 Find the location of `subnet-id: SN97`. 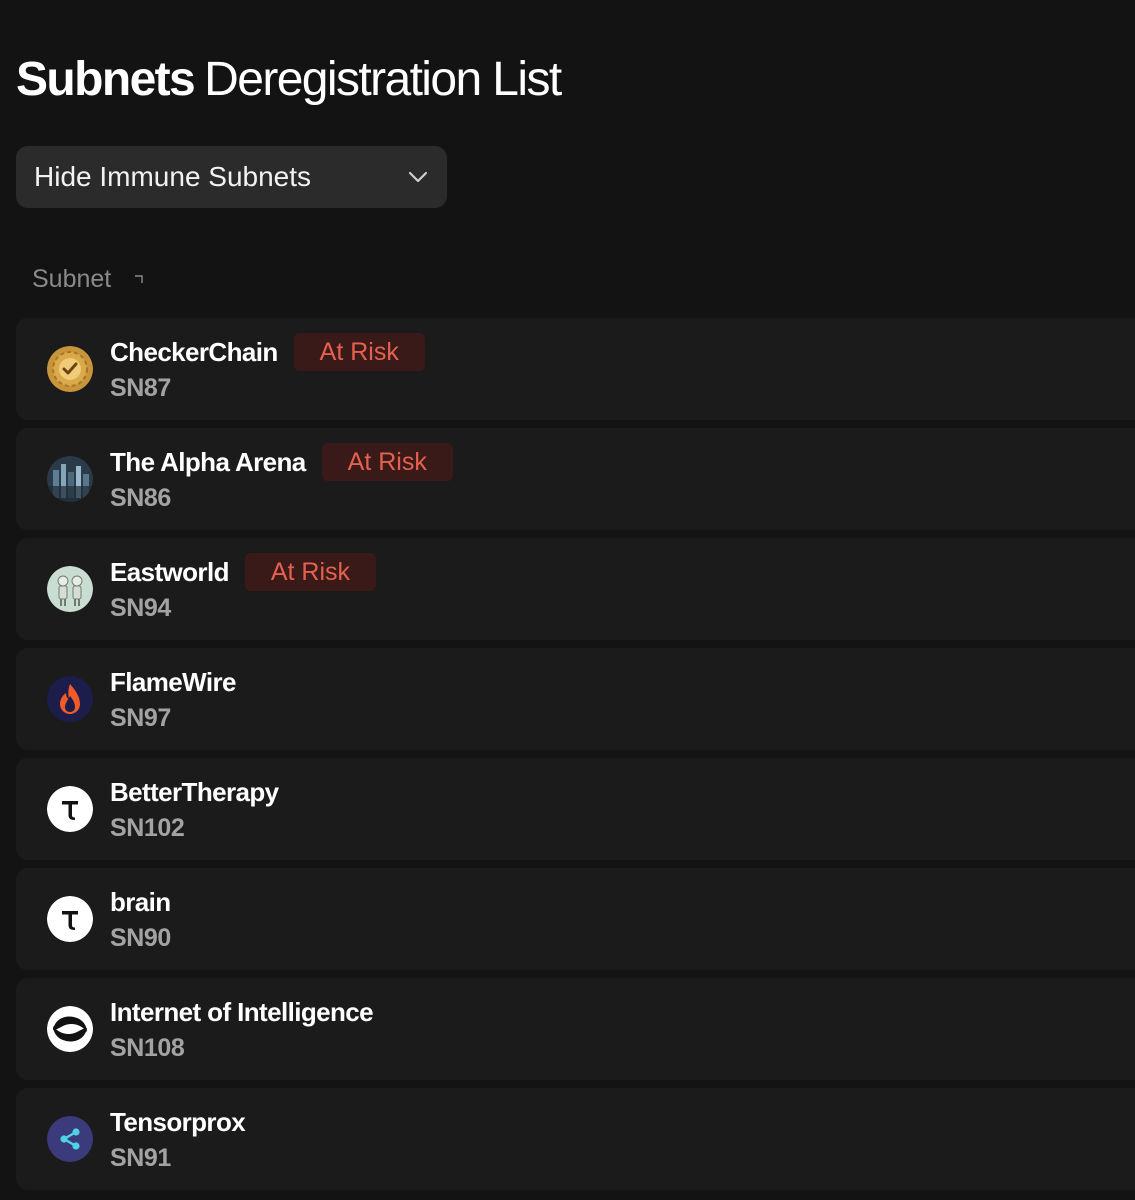

subnet-id: SN97 is located at coordinates (140, 718).